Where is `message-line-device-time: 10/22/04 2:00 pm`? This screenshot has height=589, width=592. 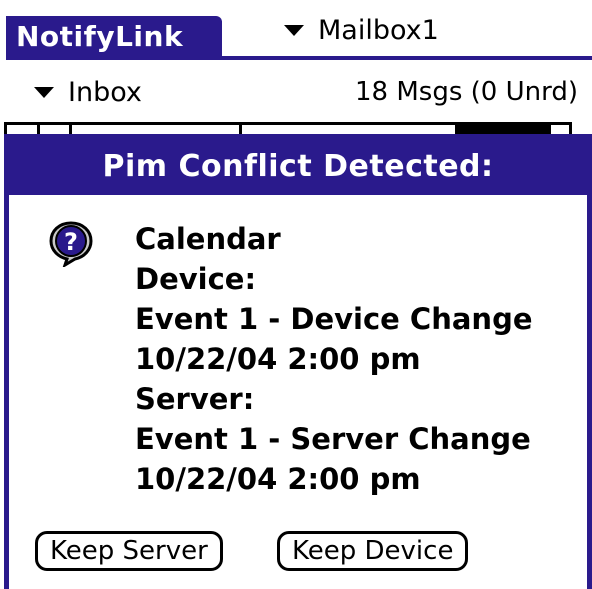 message-line-device-time: 10/22/04 2:00 pm is located at coordinates (278, 359).